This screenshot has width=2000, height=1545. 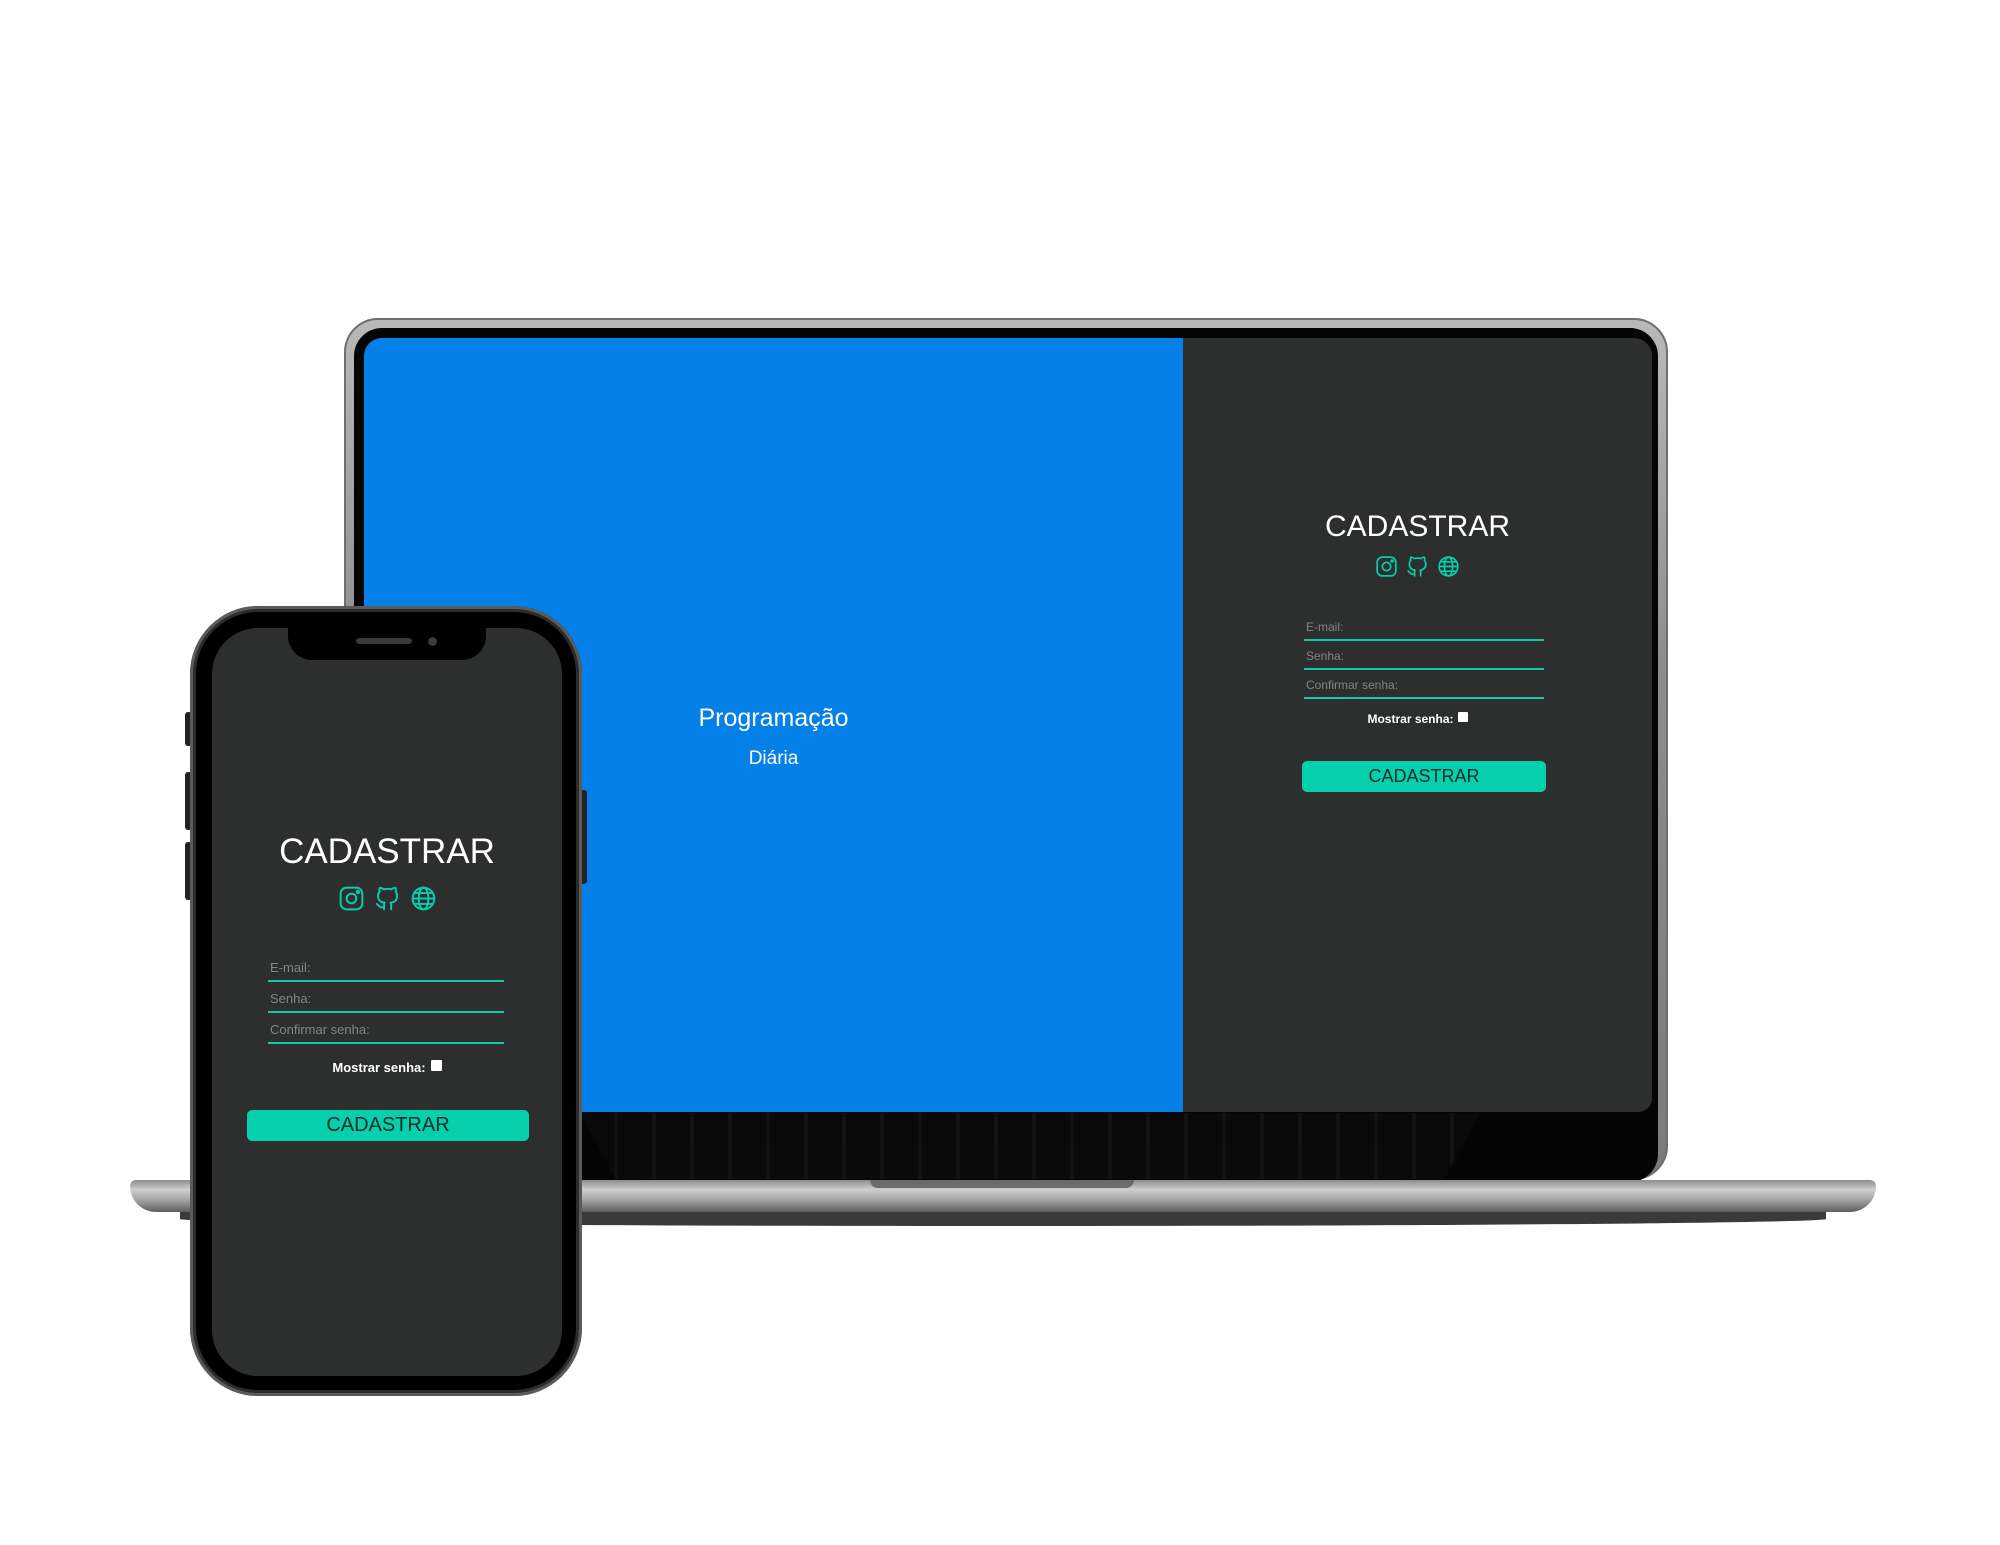 What do you see at coordinates (386, 1012) in the screenshot?
I see `phone-password-underline` at bounding box center [386, 1012].